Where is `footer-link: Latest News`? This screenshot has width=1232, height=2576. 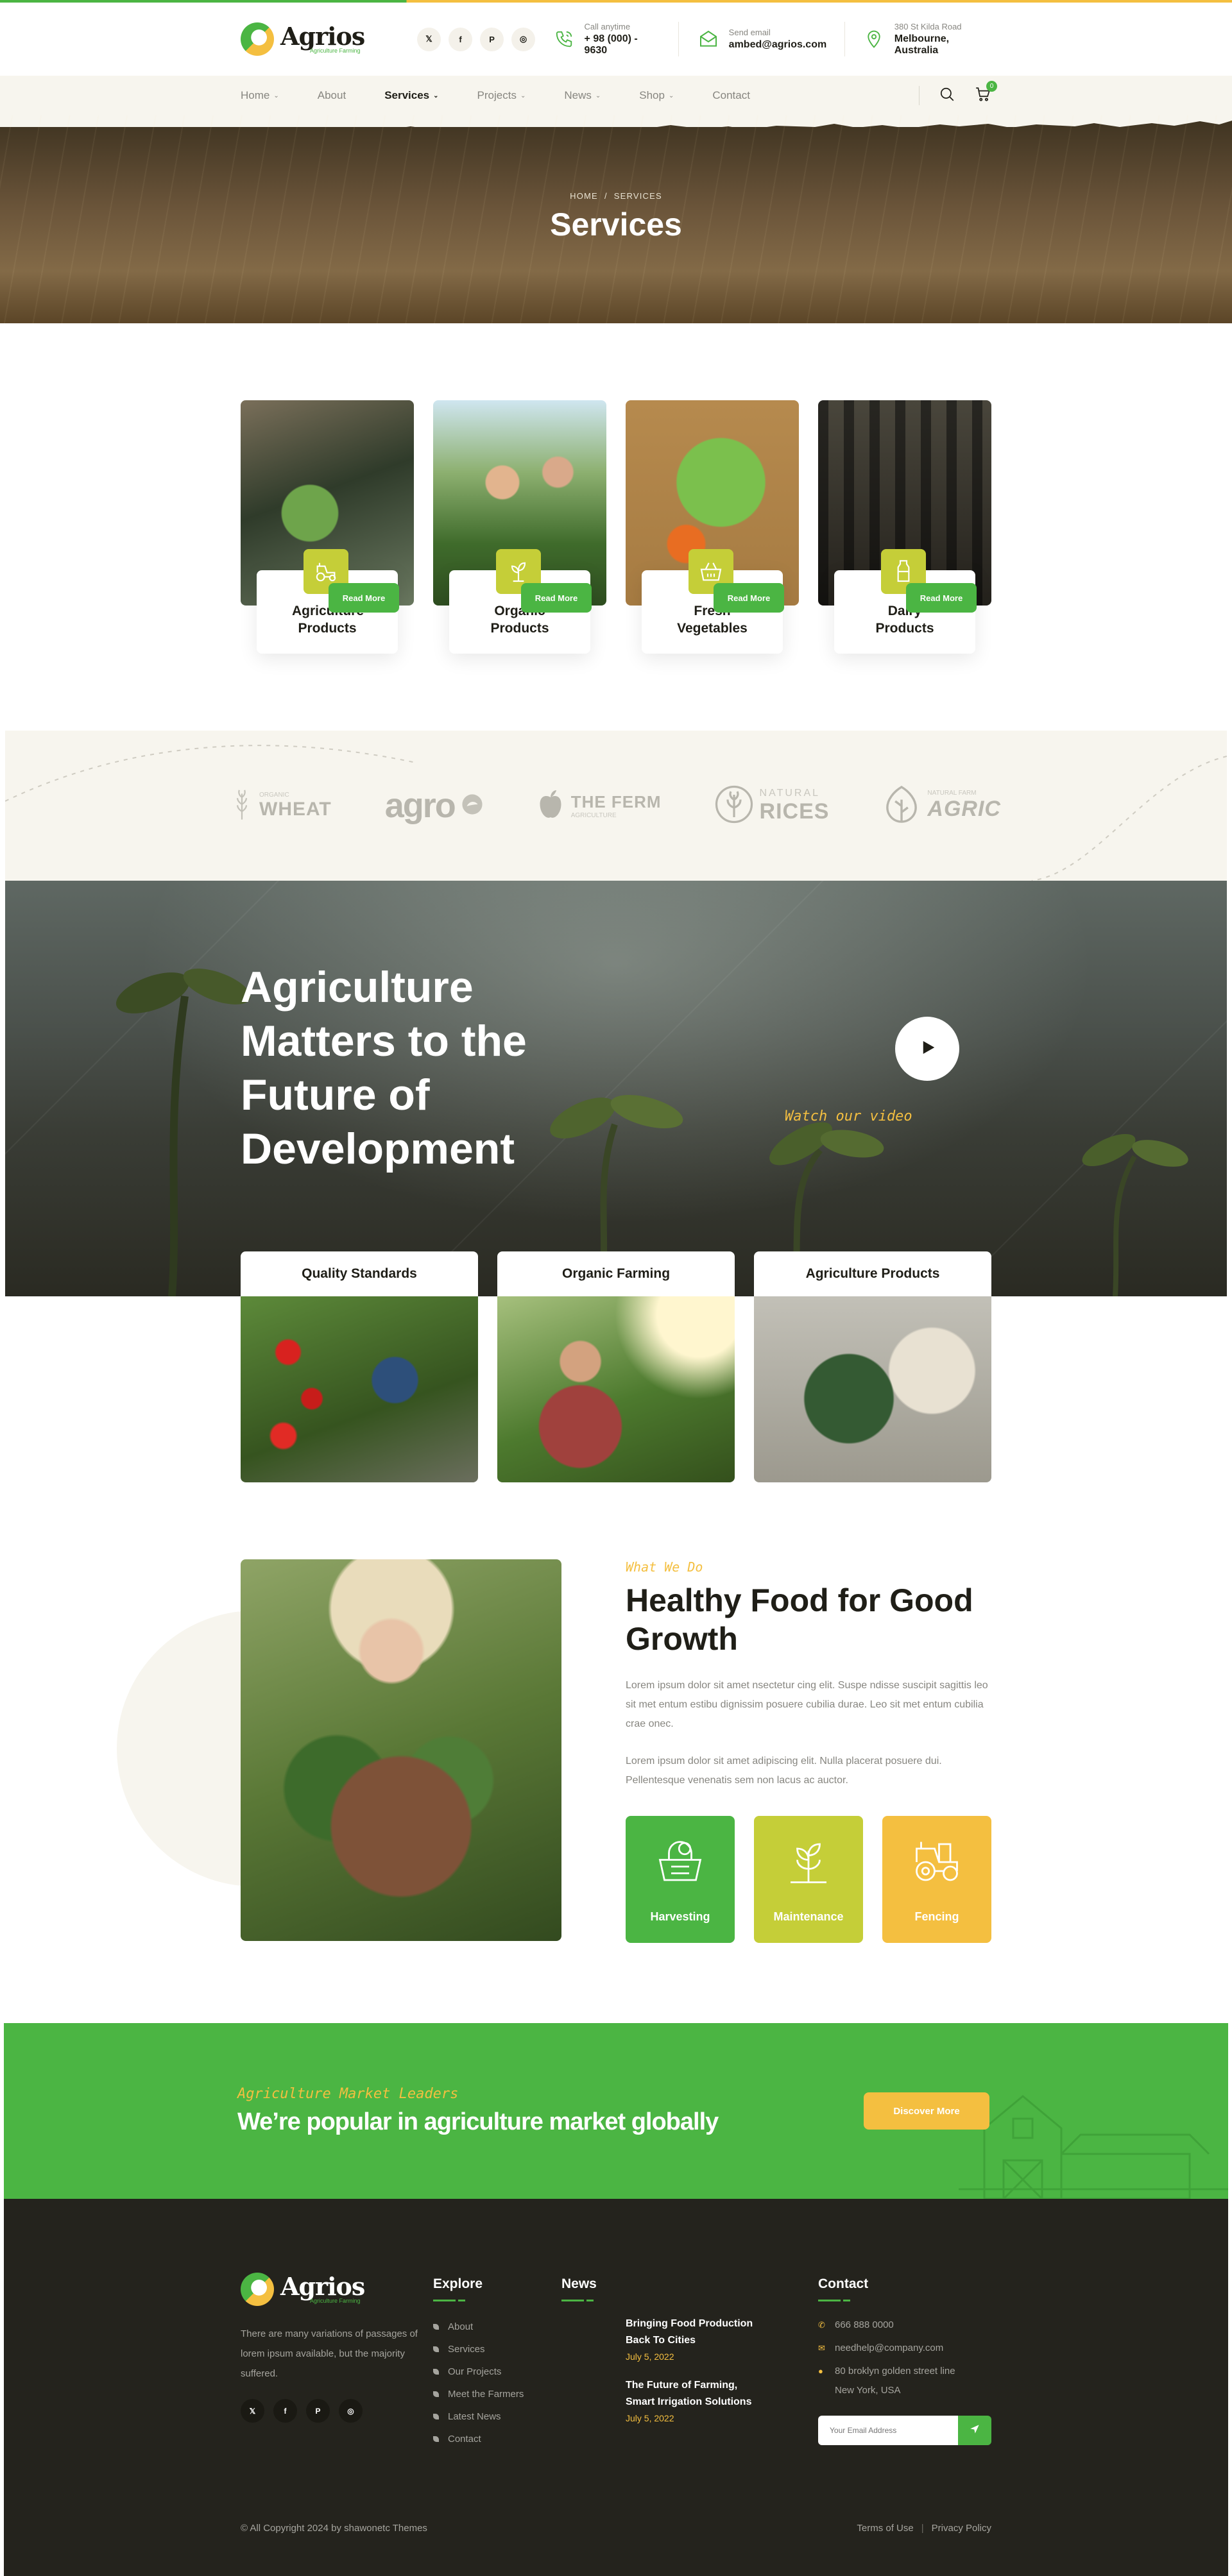
footer-link: Latest News is located at coordinates (497, 2416).